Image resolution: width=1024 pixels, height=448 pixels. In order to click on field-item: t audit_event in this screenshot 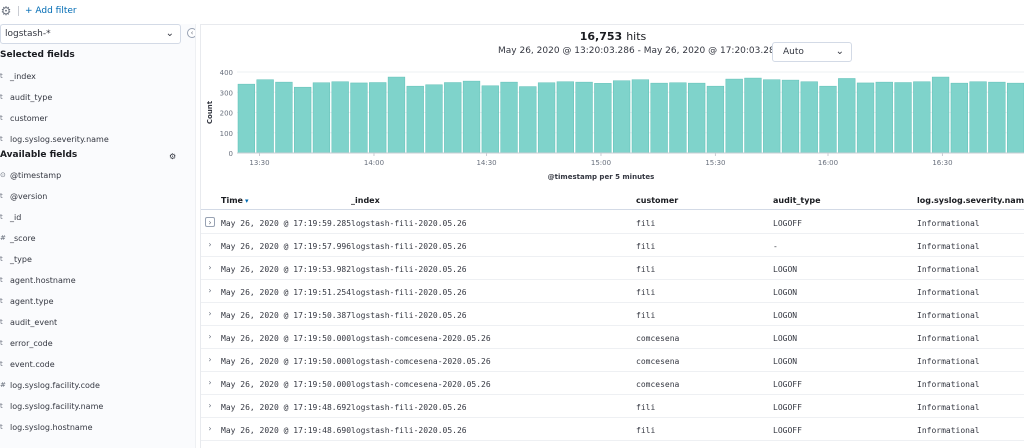, I will do `click(28, 322)`.